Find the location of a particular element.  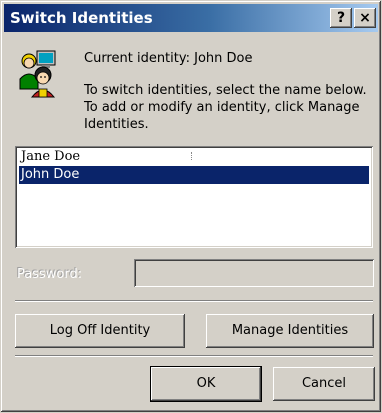

text-caret is located at coordinates (192, 156).